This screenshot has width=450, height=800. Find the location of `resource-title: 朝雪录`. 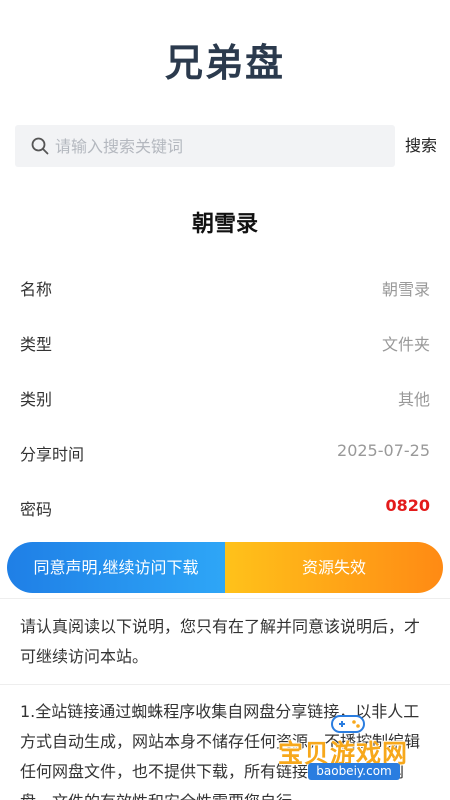

resource-title: 朝雪录 is located at coordinates (224, 224).